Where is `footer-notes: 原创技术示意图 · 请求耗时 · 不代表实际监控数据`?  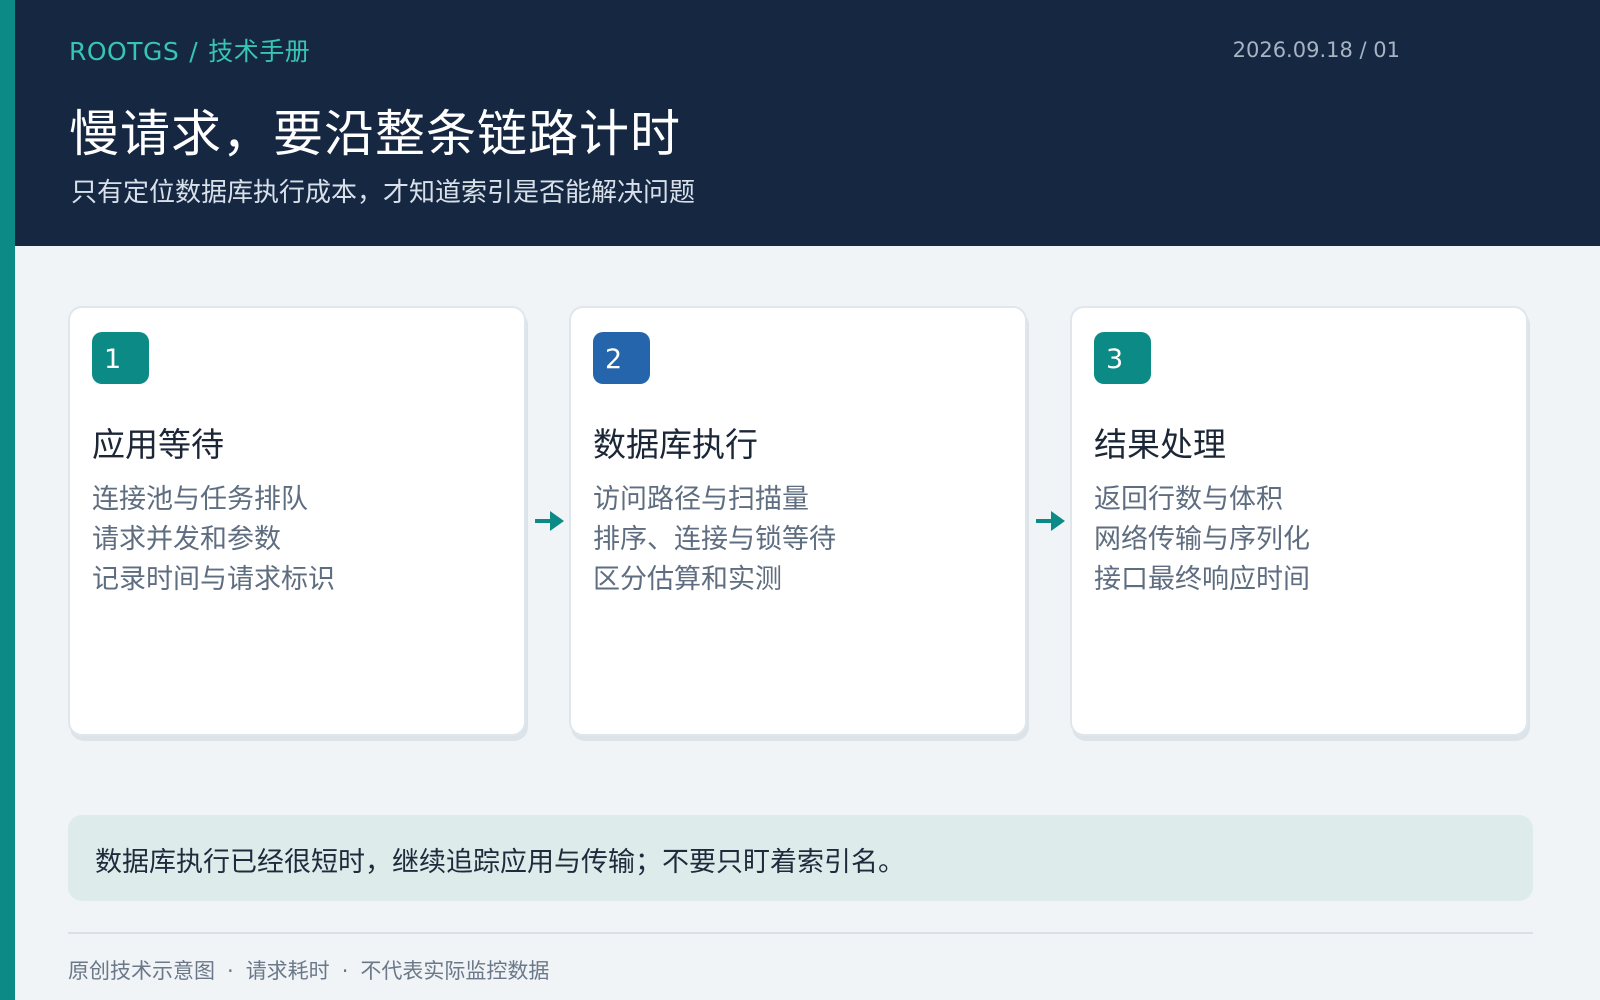 footer-notes: 原创技术示意图 · 请求耗时 · 不代表实际监控数据 is located at coordinates (308, 970).